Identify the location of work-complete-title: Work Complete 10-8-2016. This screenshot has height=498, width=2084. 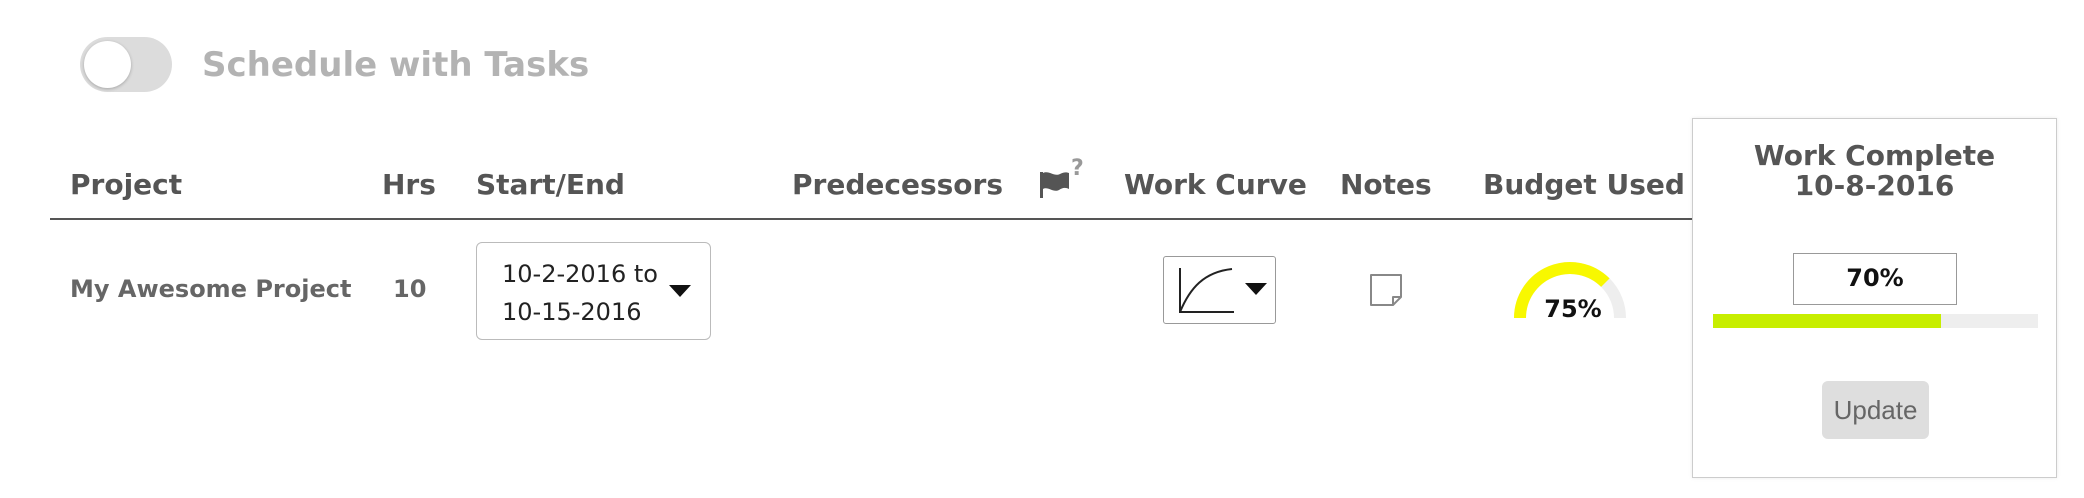
(1874, 171).